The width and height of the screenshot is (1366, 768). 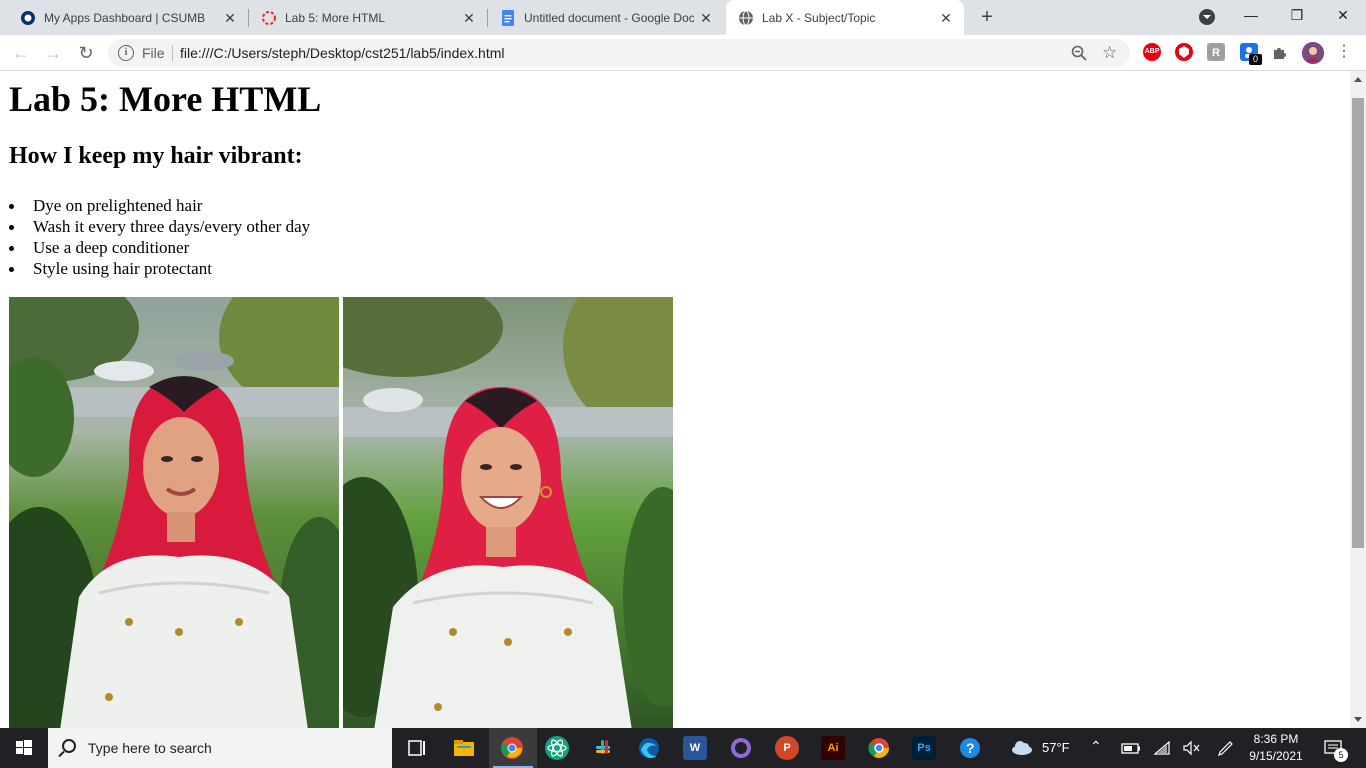 I want to click on tab-lab5-more-html: Lab 5: More HTML ✕, so click(x=368, y=17).